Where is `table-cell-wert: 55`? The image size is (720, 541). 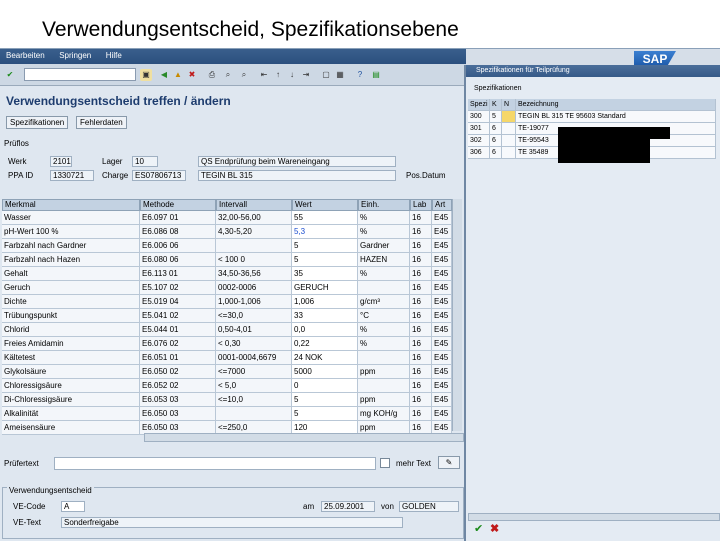
table-cell-wert: 55 is located at coordinates (325, 218).